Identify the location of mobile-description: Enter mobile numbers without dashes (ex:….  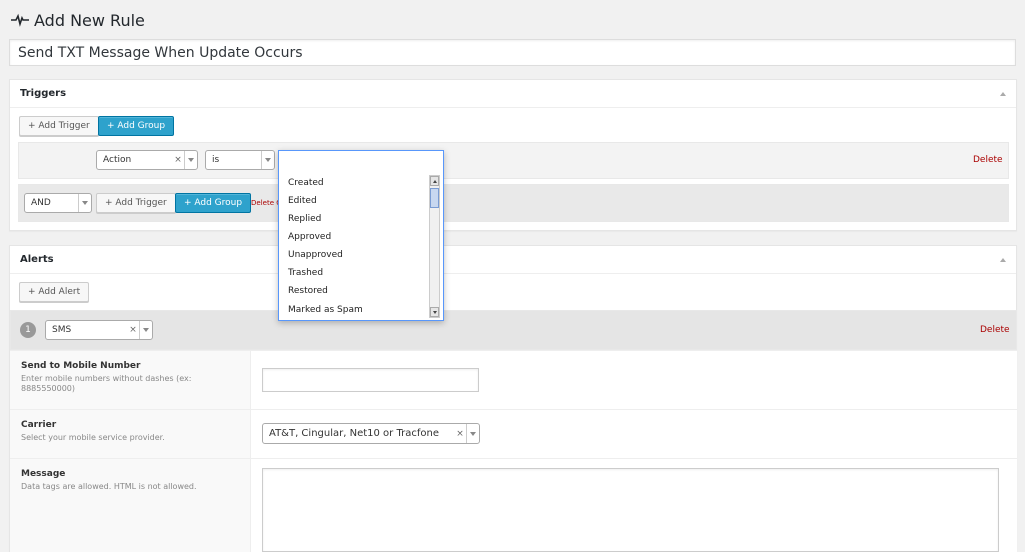
(106, 383).